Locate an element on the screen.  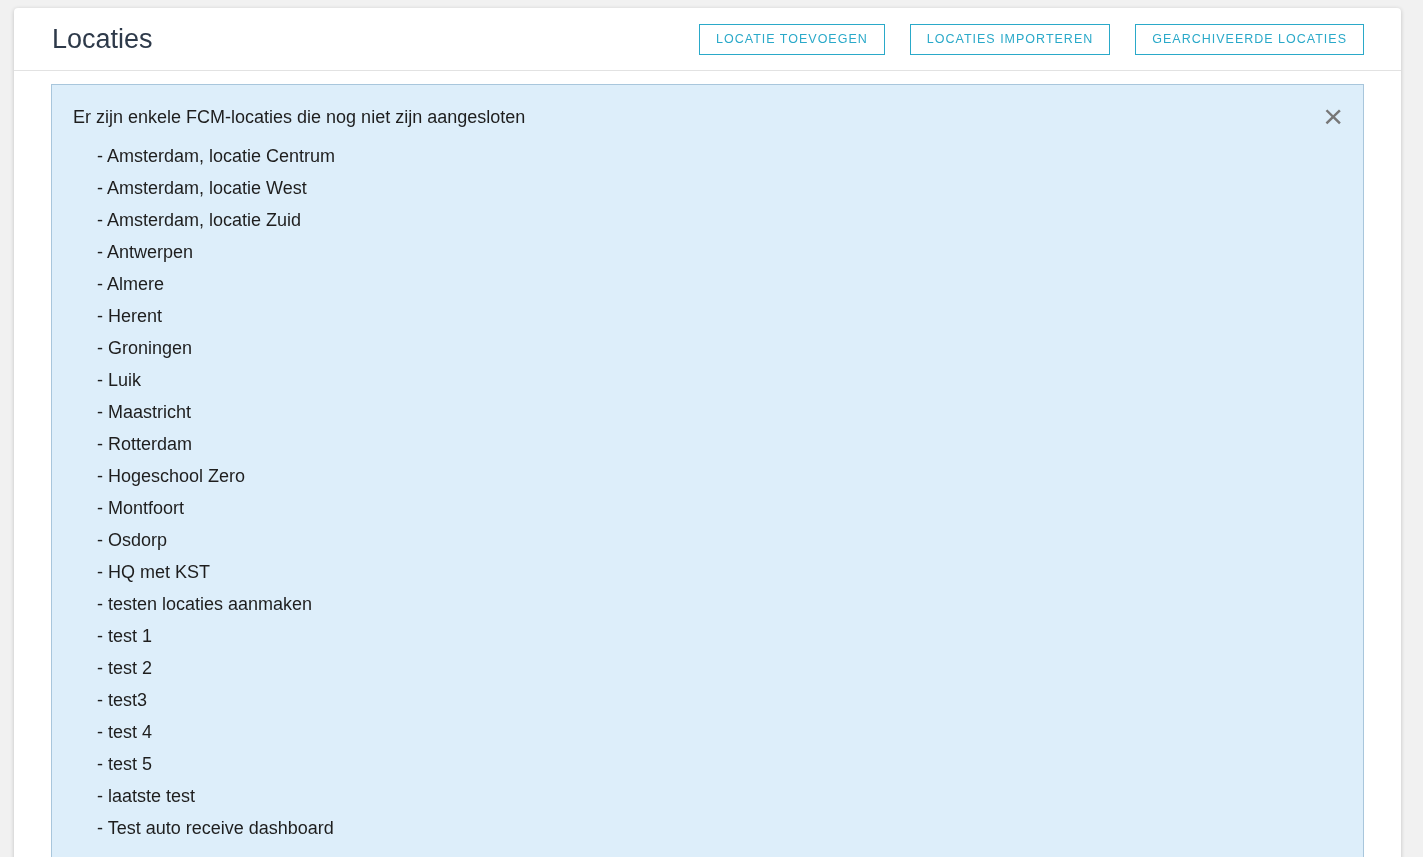
location-item: - Test auto receive dashboard is located at coordinates (216, 828).